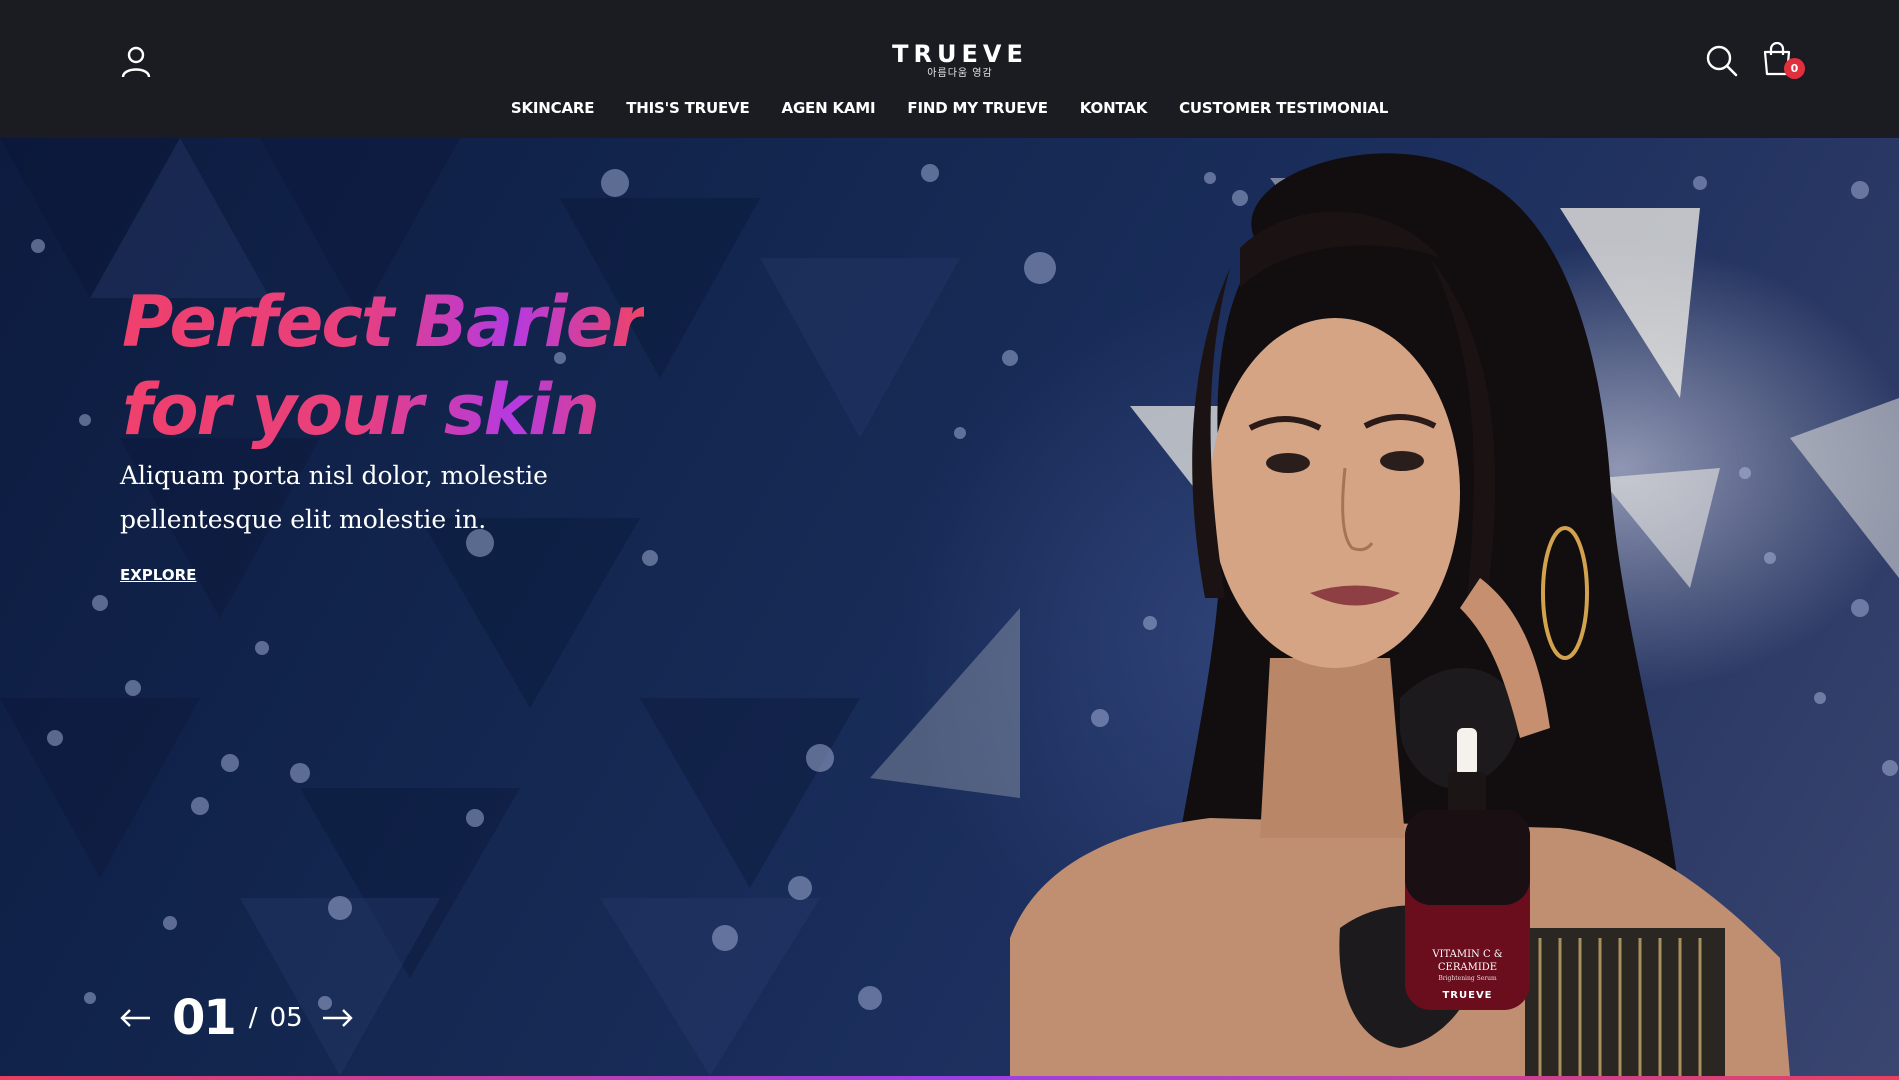 This screenshot has width=1899, height=1080. What do you see at coordinates (977, 108) in the screenshot?
I see `nav-item-find-my-trueve: FIND MY TRUEVE` at bounding box center [977, 108].